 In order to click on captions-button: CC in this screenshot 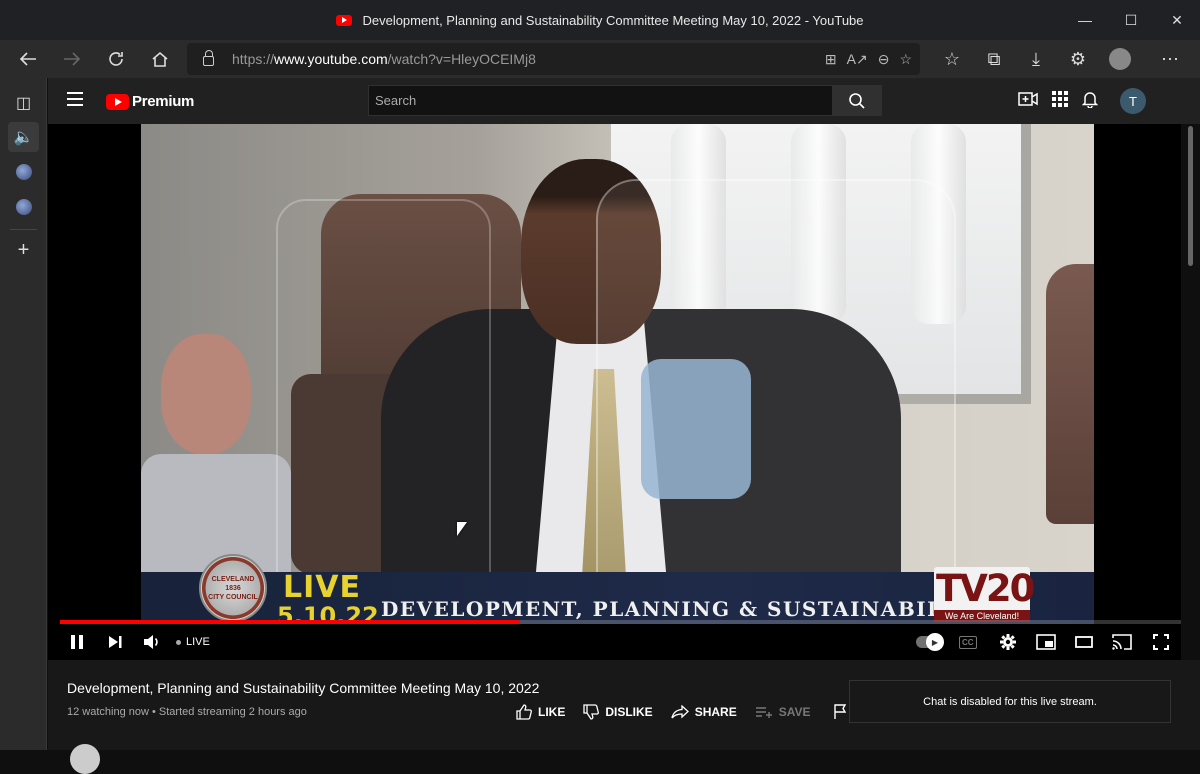, I will do `click(968, 642)`.